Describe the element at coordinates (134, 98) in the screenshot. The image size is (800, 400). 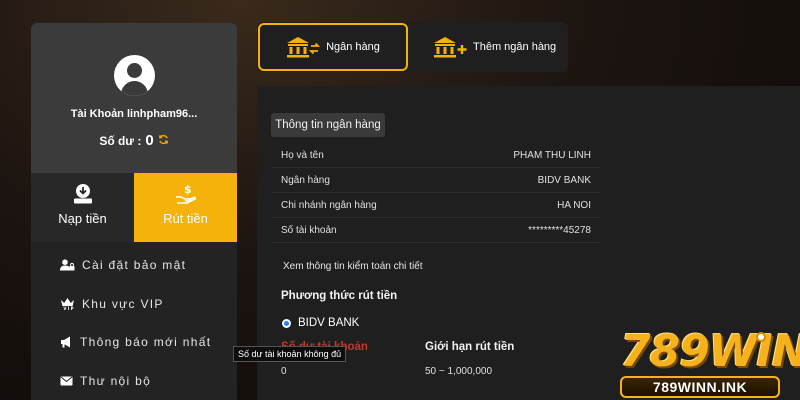
I see `profile-card: Tài Khoản linhpham96... Số dư : 0` at that location.